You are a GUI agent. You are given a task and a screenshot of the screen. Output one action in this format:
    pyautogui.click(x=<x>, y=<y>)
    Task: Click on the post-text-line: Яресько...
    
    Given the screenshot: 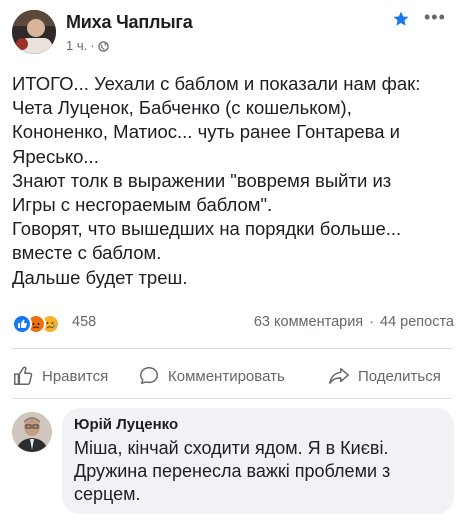 What is the action you would take?
    pyautogui.click(x=55, y=156)
    